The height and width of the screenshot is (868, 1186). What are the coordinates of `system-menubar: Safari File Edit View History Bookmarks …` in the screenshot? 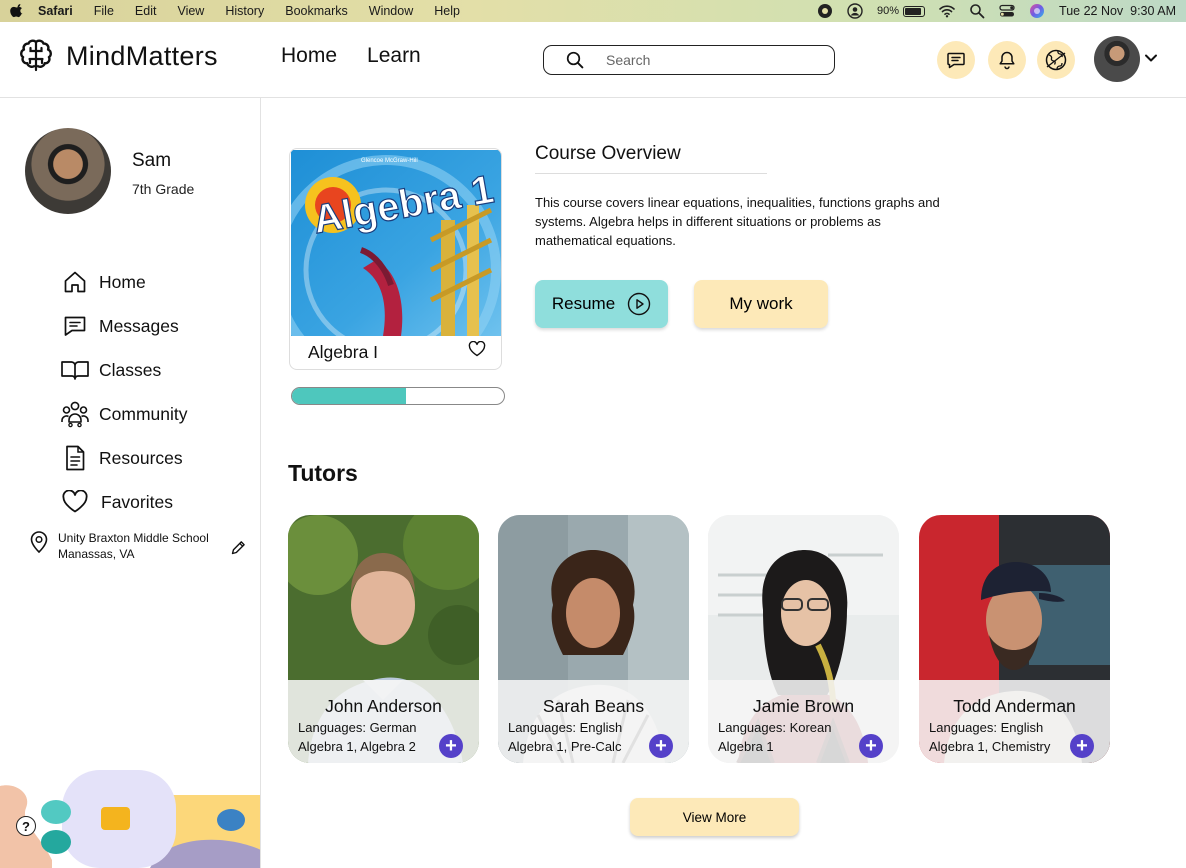 It's located at (593, 11).